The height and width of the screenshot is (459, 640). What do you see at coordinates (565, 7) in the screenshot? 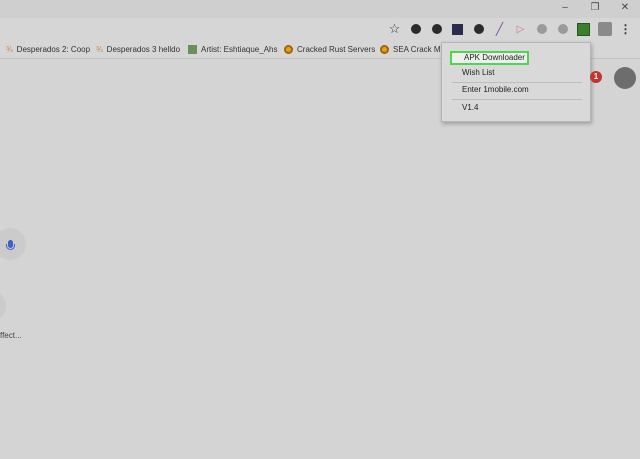
I see `minimize-button: –` at bounding box center [565, 7].